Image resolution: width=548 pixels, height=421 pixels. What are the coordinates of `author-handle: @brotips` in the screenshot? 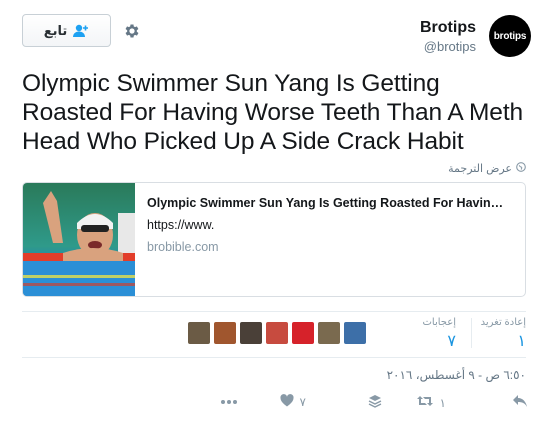 It's located at (450, 46).